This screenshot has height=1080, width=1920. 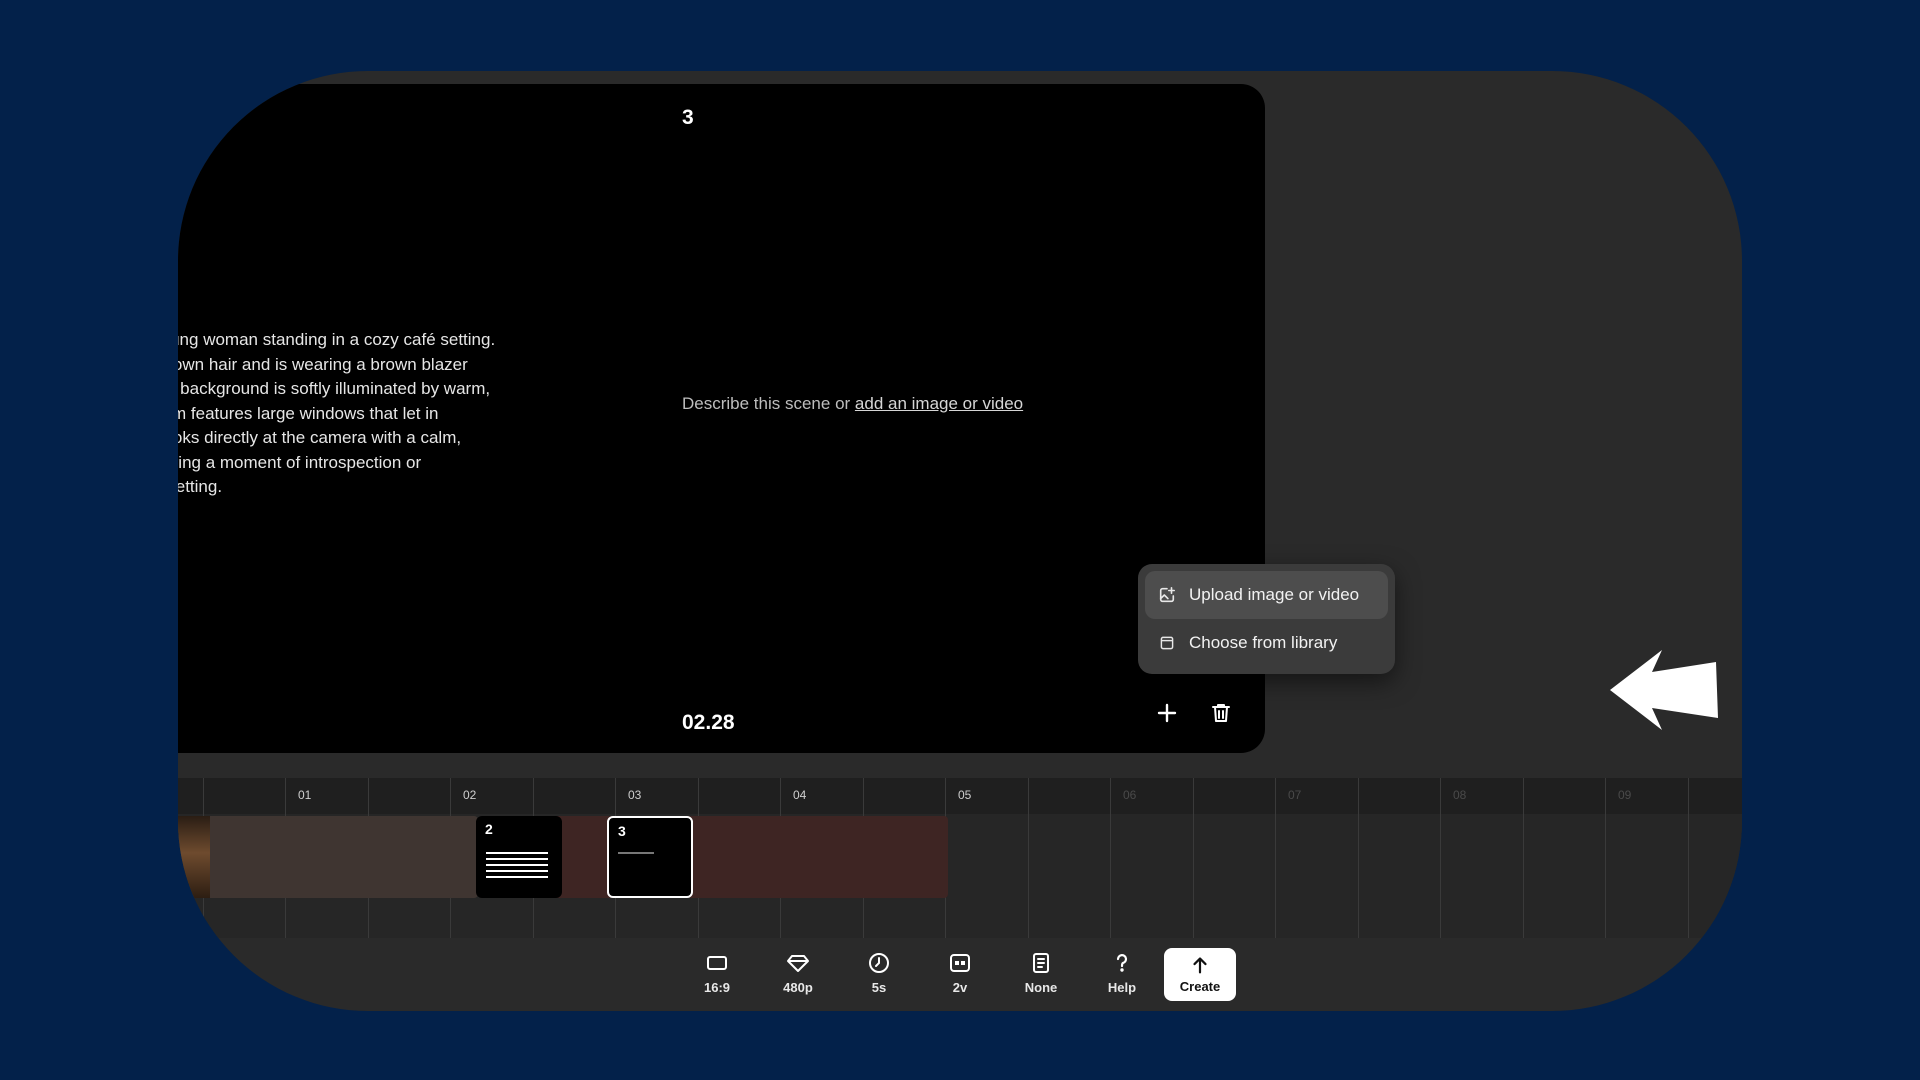 I want to click on scene-1-thumbnail, so click(x=194, y=857).